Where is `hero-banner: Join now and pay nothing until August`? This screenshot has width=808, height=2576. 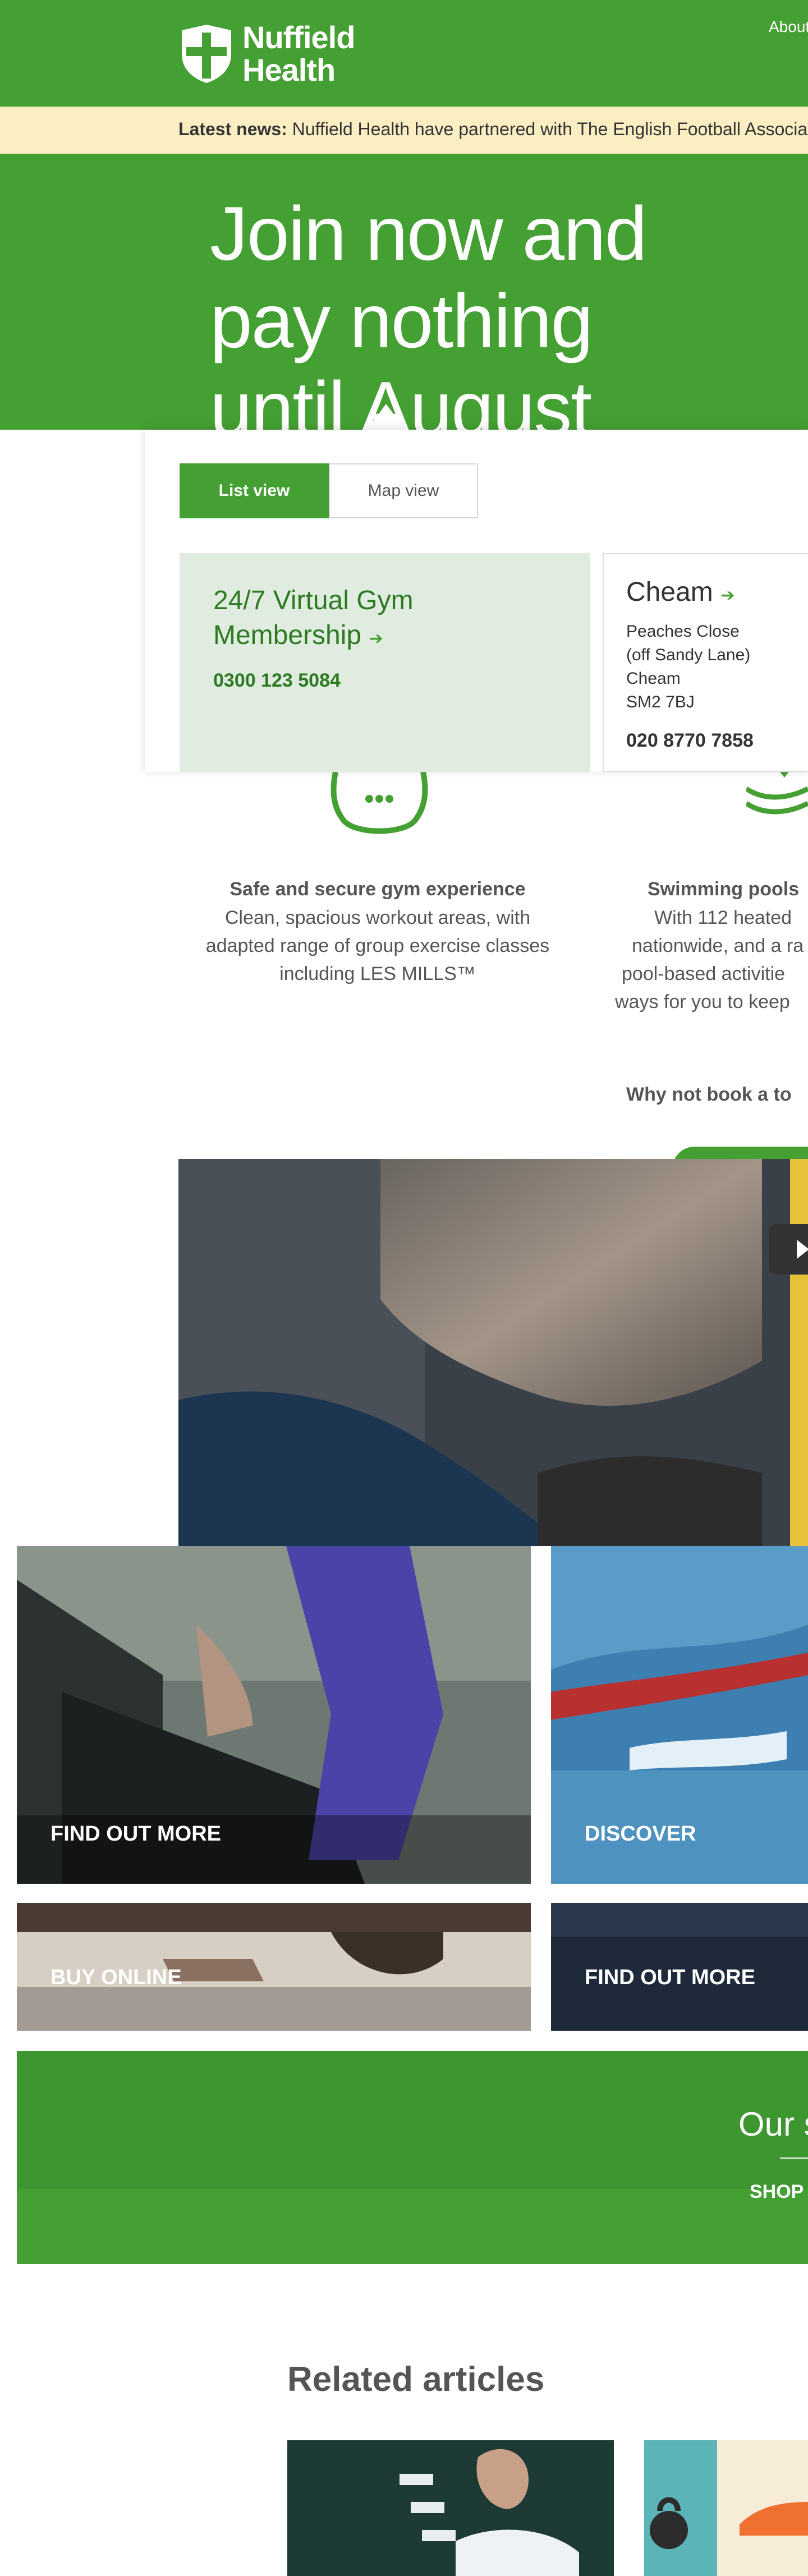 hero-banner: Join now and pay nothing until August is located at coordinates (404, 292).